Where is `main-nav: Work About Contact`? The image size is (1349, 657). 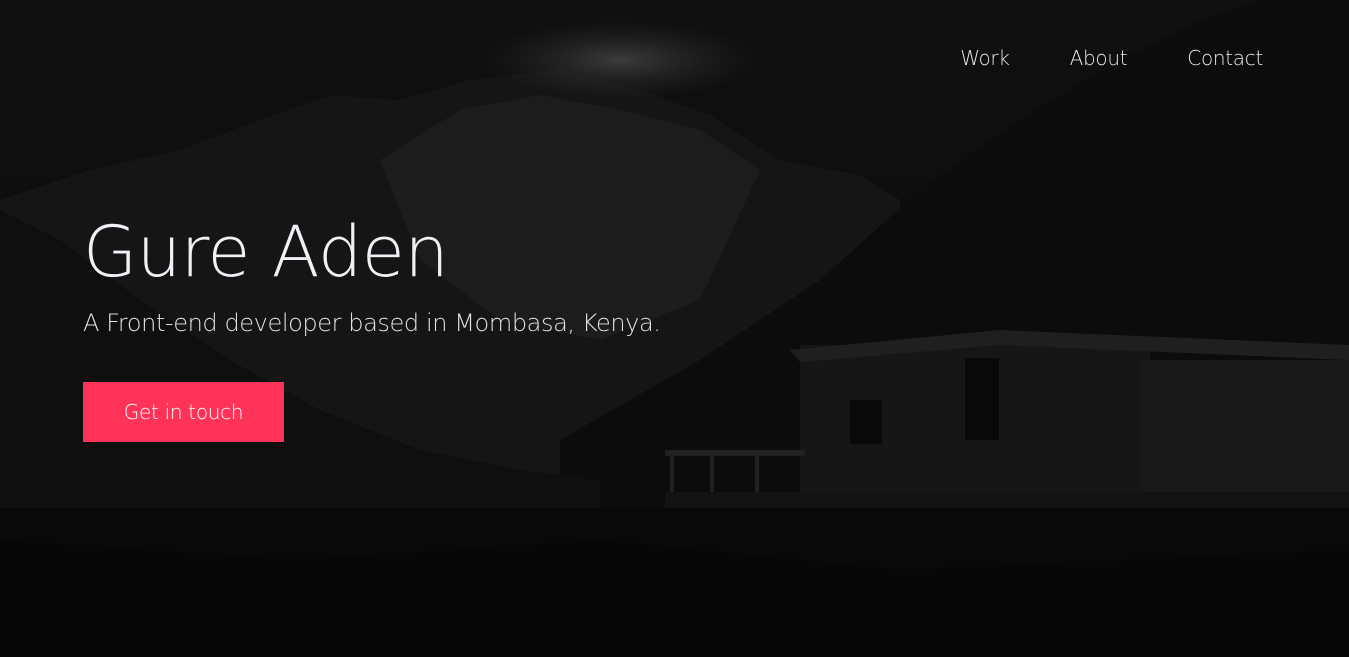 main-nav: Work About Contact is located at coordinates (1111, 58).